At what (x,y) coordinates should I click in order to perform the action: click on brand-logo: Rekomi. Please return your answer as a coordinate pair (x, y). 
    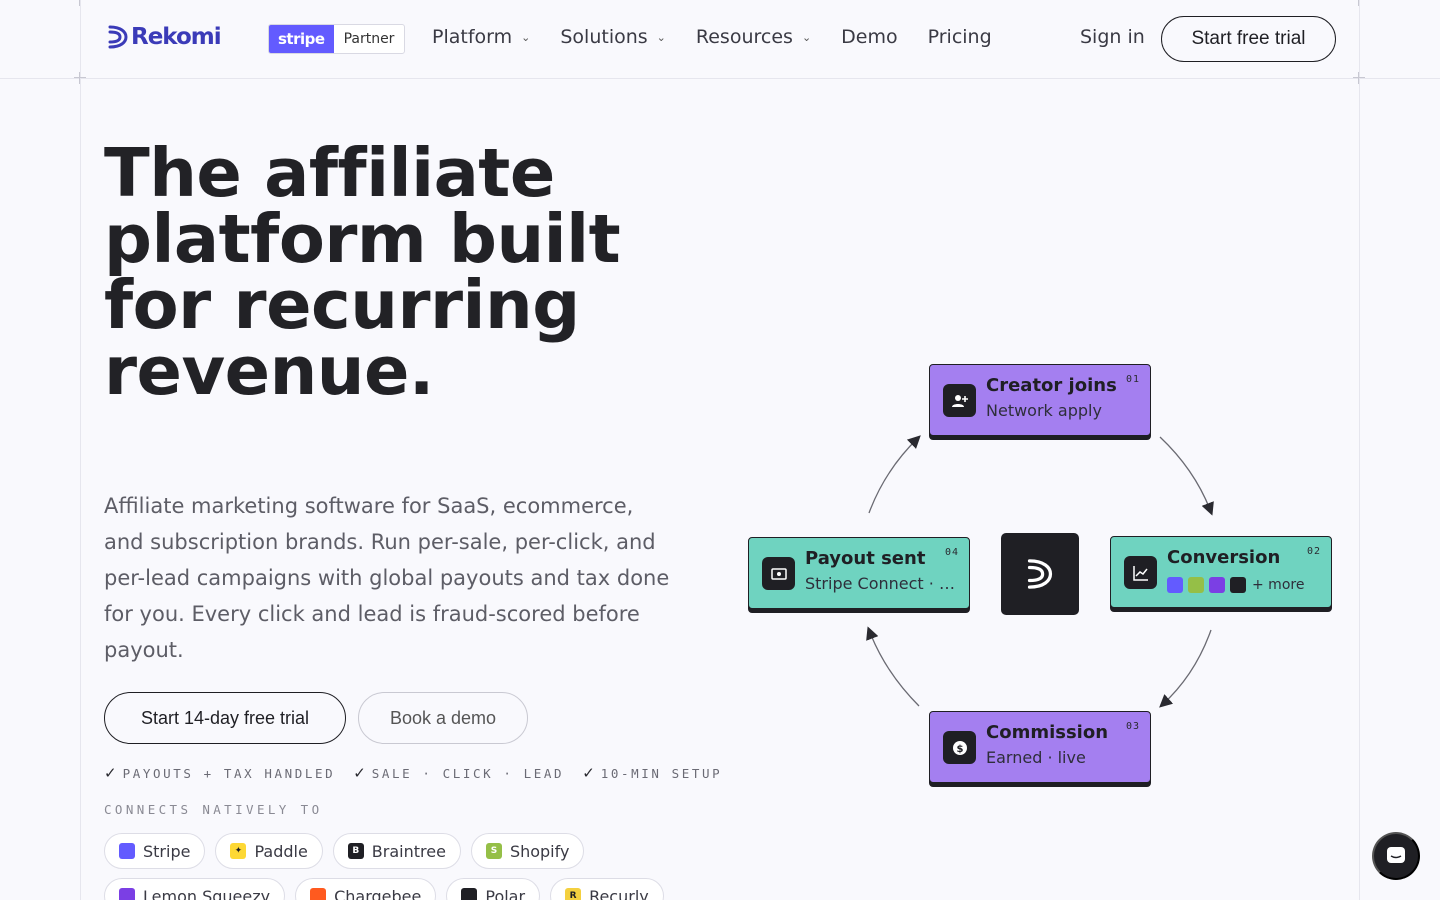
    Looking at the image, I should click on (164, 37).